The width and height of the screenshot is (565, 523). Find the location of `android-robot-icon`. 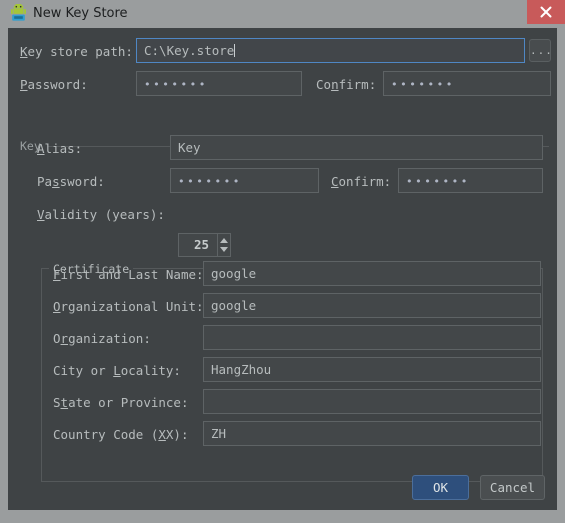

android-robot-icon is located at coordinates (18, 13).